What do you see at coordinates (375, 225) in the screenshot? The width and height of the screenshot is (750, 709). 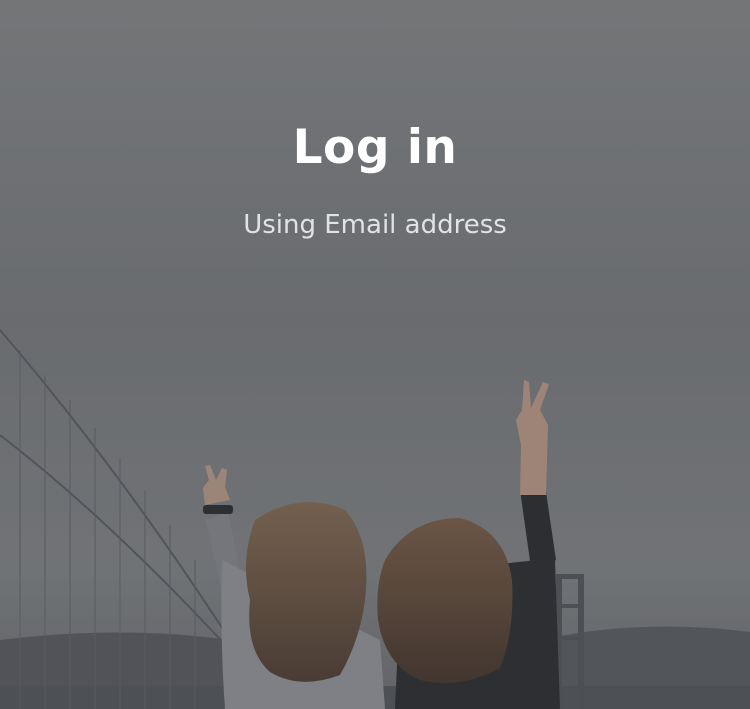 I see `email-login-option: Using Email address` at bounding box center [375, 225].